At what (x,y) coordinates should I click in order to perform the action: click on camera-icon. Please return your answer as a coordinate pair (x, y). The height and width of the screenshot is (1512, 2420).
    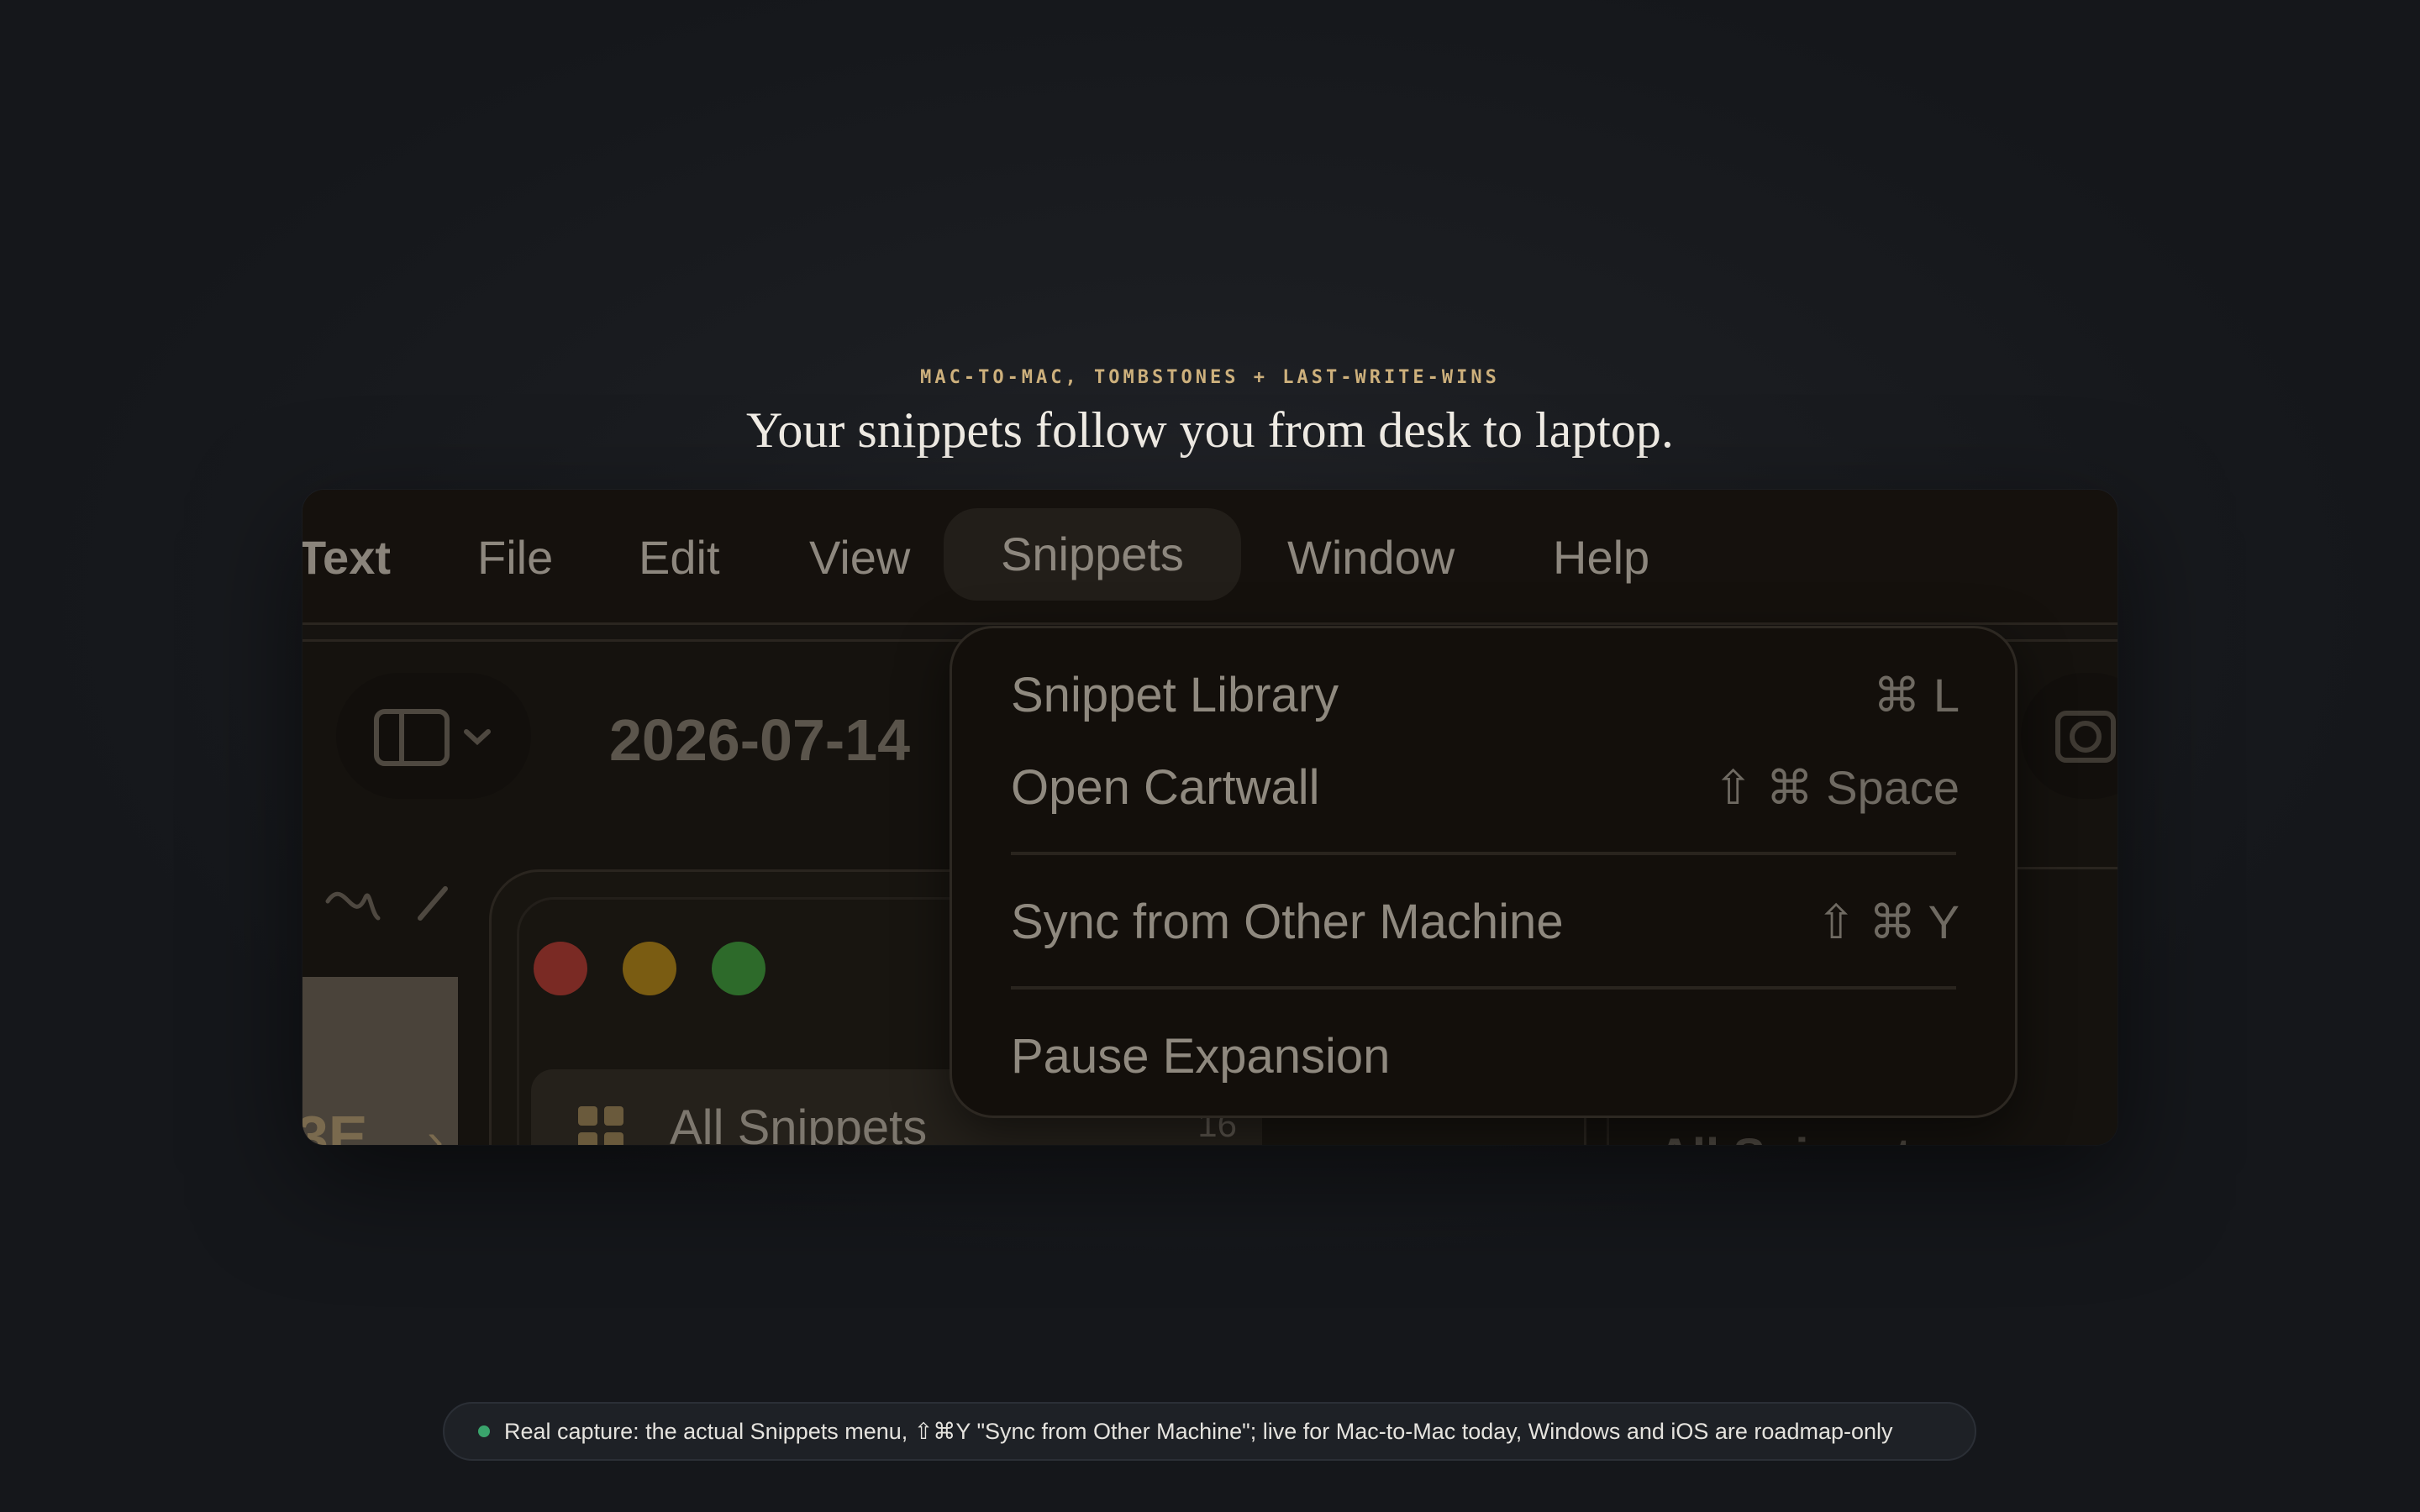
    Looking at the image, I should click on (2086, 737).